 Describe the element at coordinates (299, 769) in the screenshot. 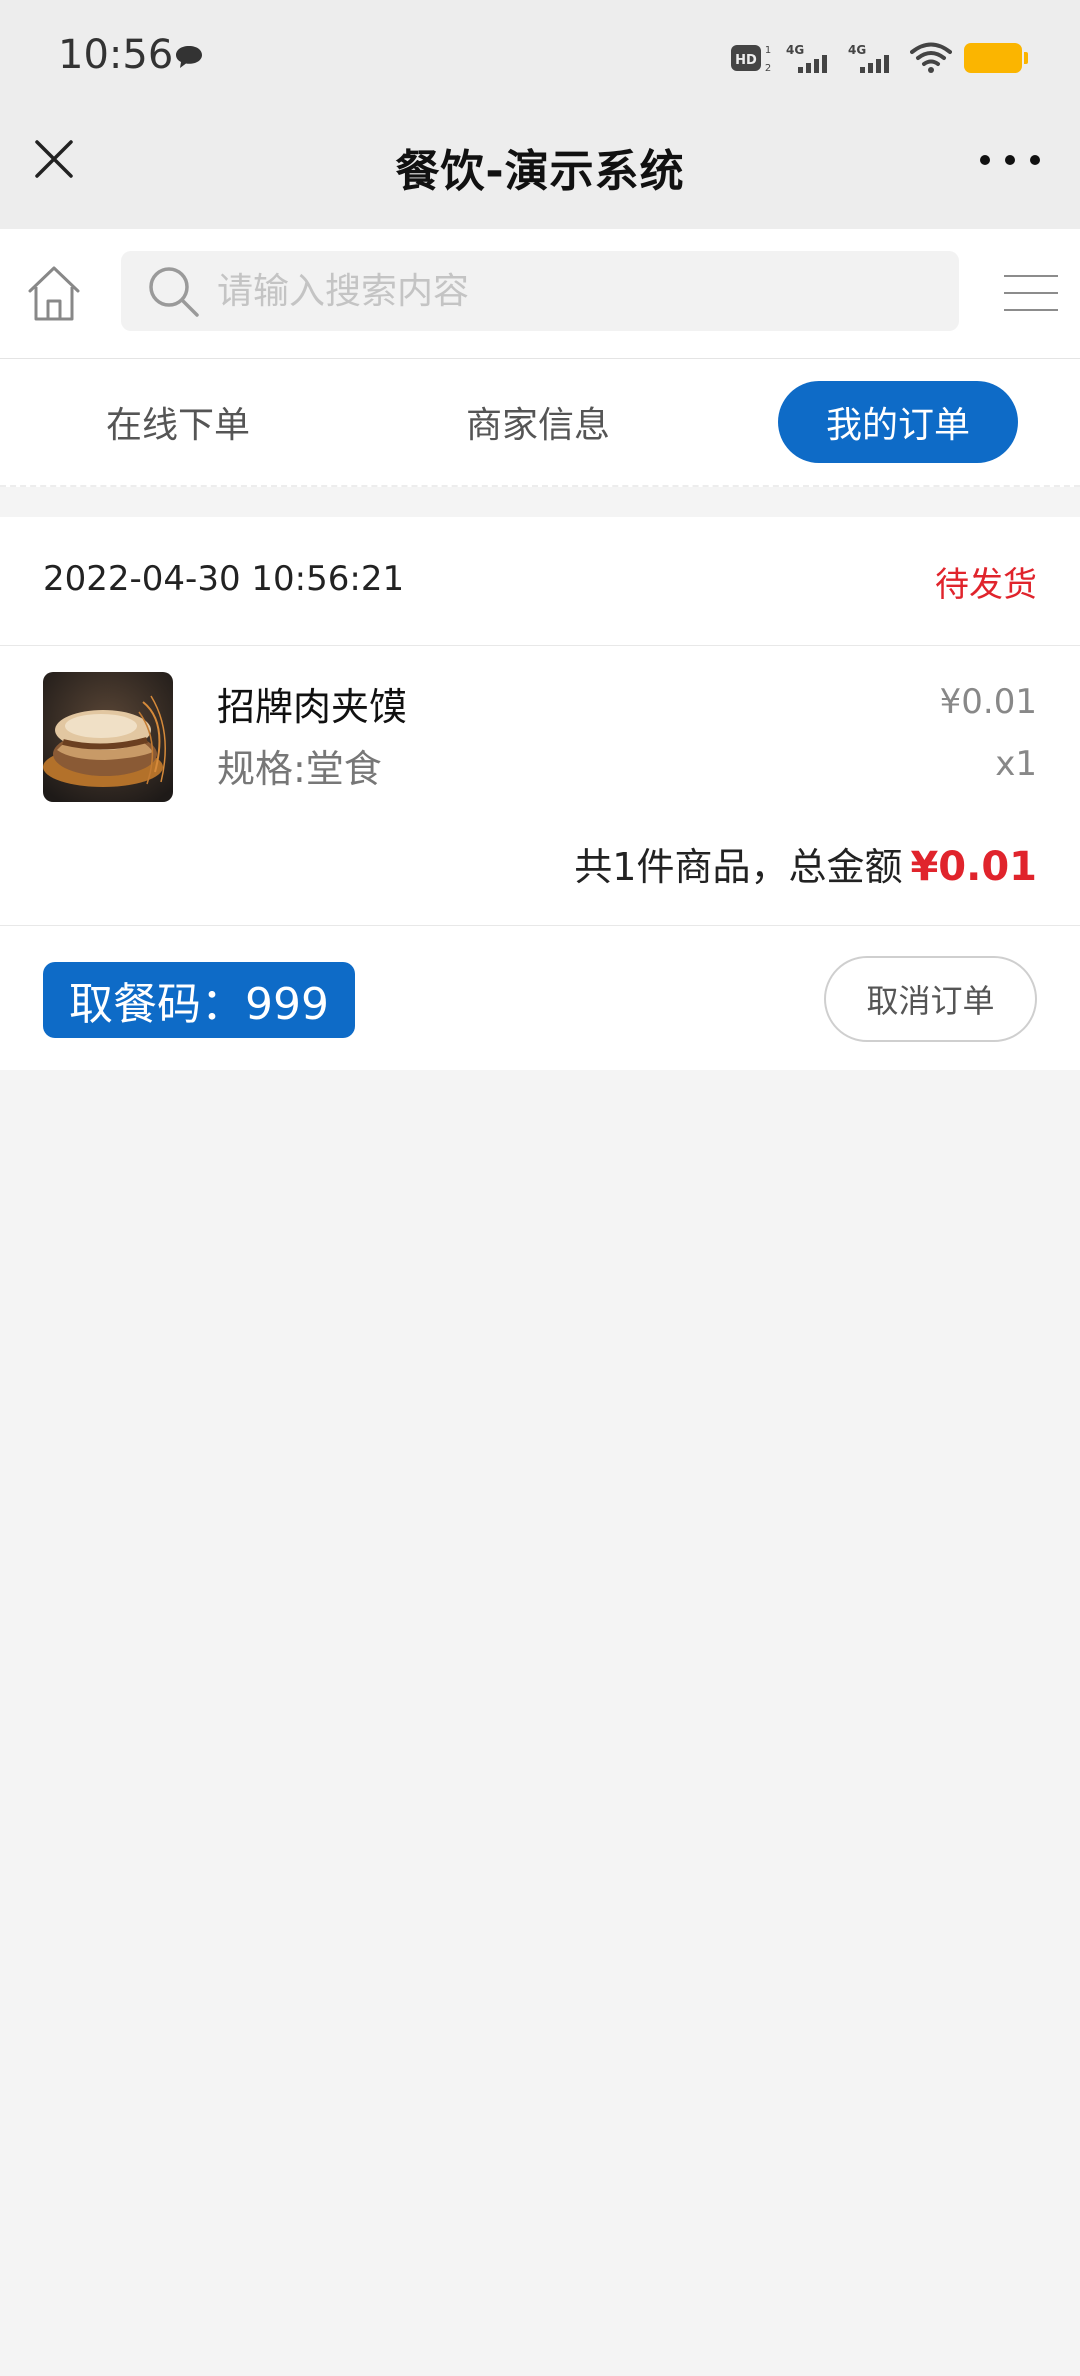

I see `product-spec: 规格:堂食` at that location.